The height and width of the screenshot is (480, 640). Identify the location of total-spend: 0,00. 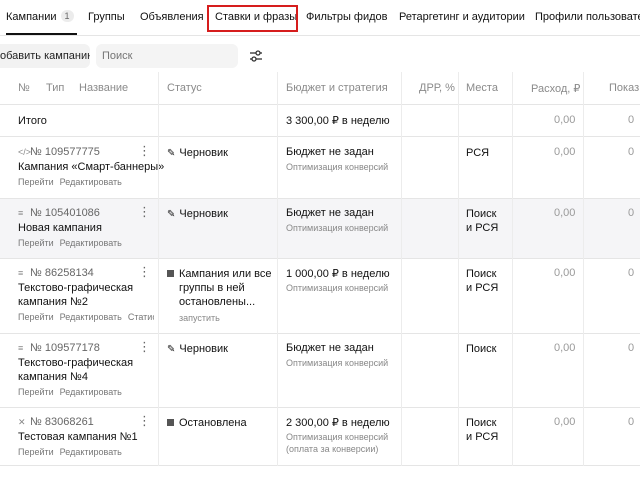
(565, 120).